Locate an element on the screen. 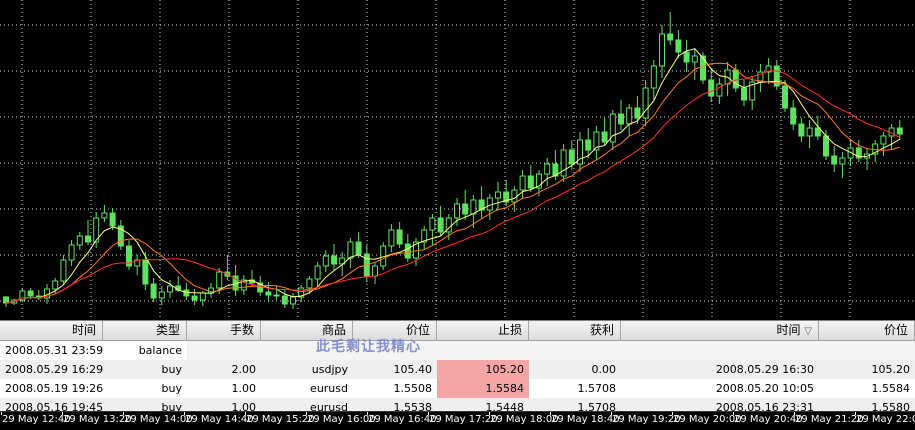 This screenshot has height=430, width=915. cell-symbol: usdjpy is located at coordinates (329, 369).